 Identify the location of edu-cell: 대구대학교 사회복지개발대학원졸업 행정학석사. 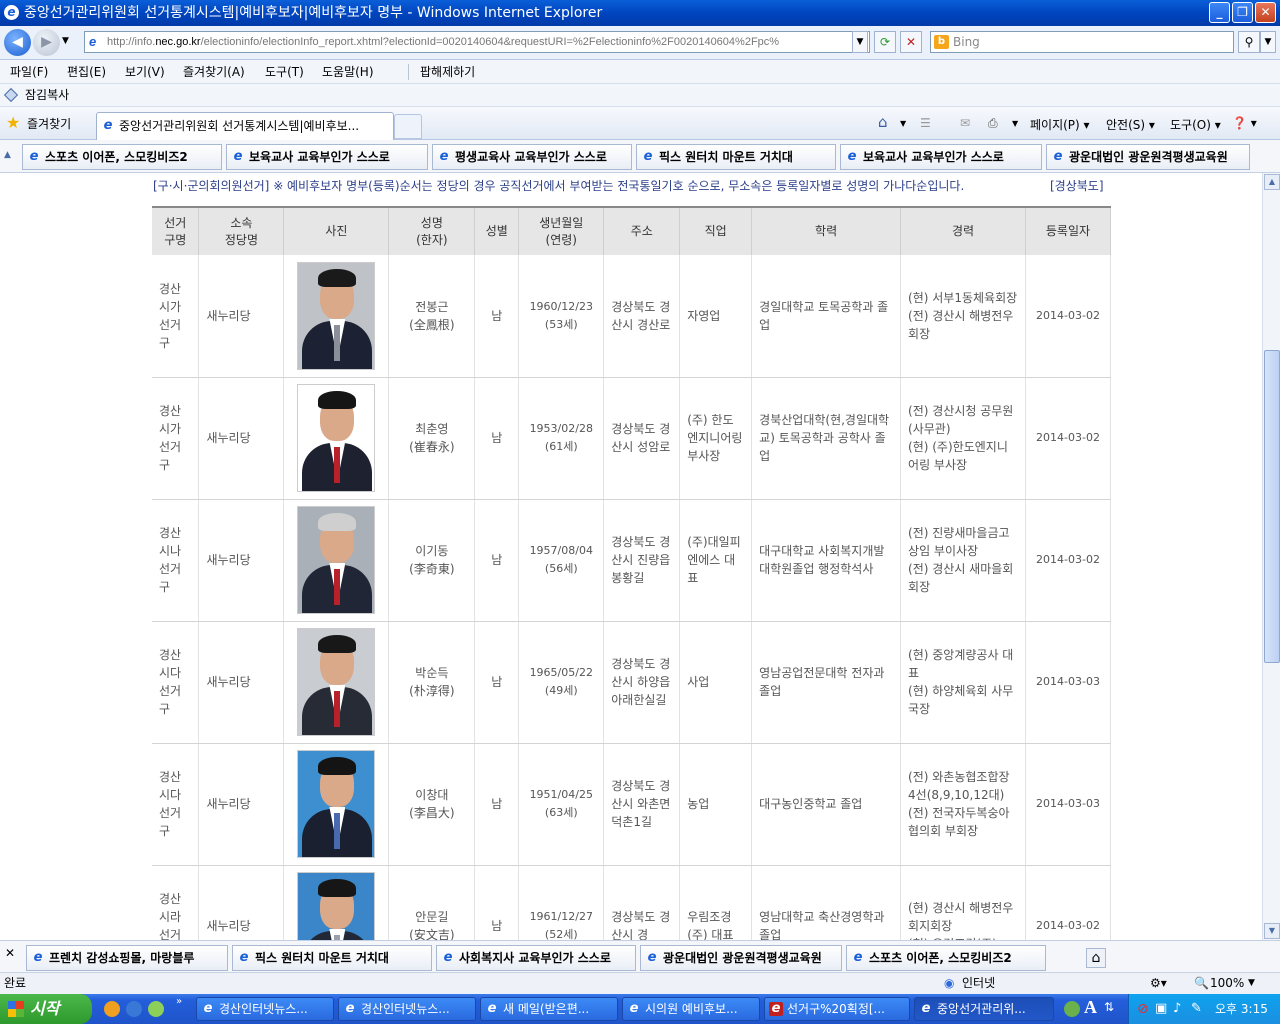
(826, 560).